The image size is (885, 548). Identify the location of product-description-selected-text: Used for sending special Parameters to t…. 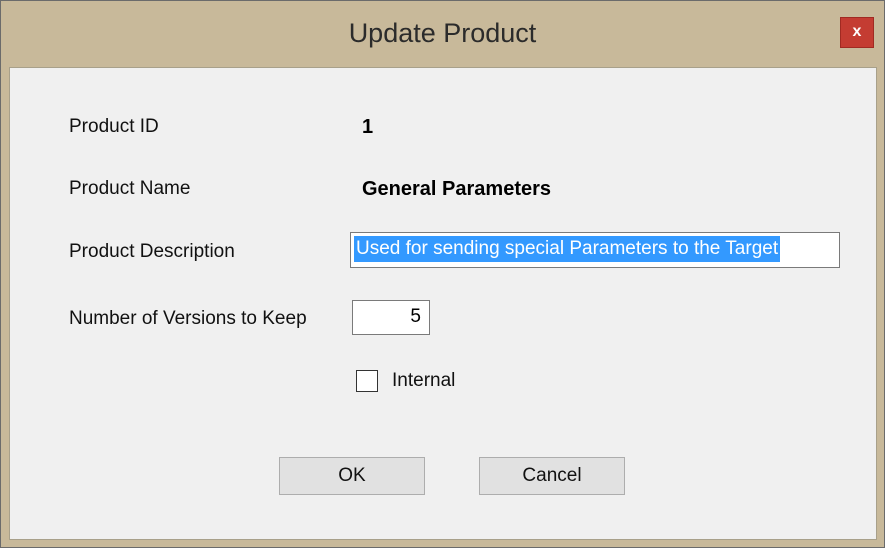
(567, 249).